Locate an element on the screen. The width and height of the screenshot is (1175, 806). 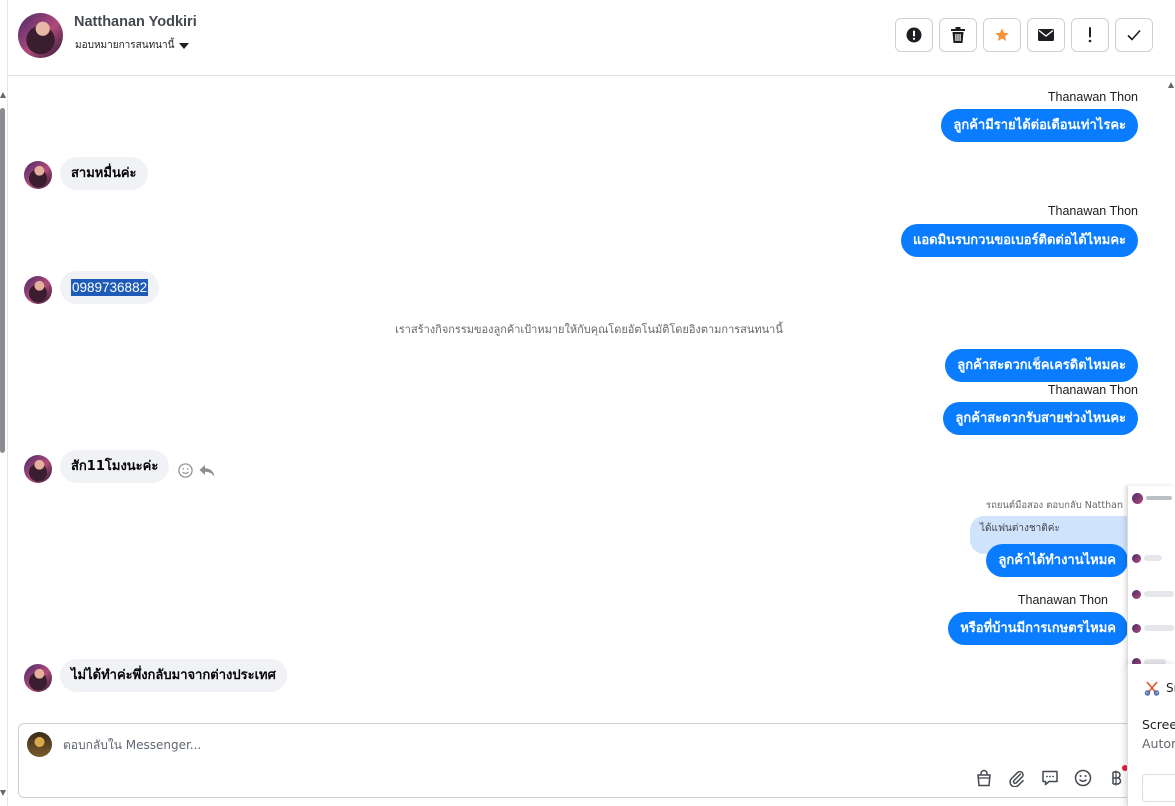
thumbnail-preview-window is located at coordinates (1151, 576).